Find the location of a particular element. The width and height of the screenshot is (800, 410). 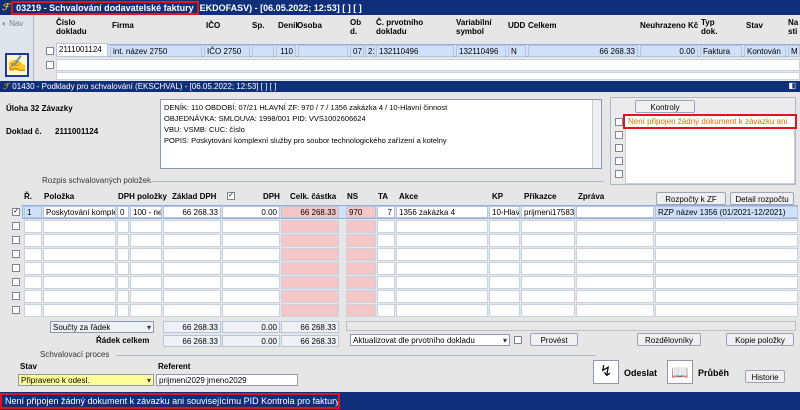

stav-select: Připraveno k odesl. is located at coordinates (86, 380).